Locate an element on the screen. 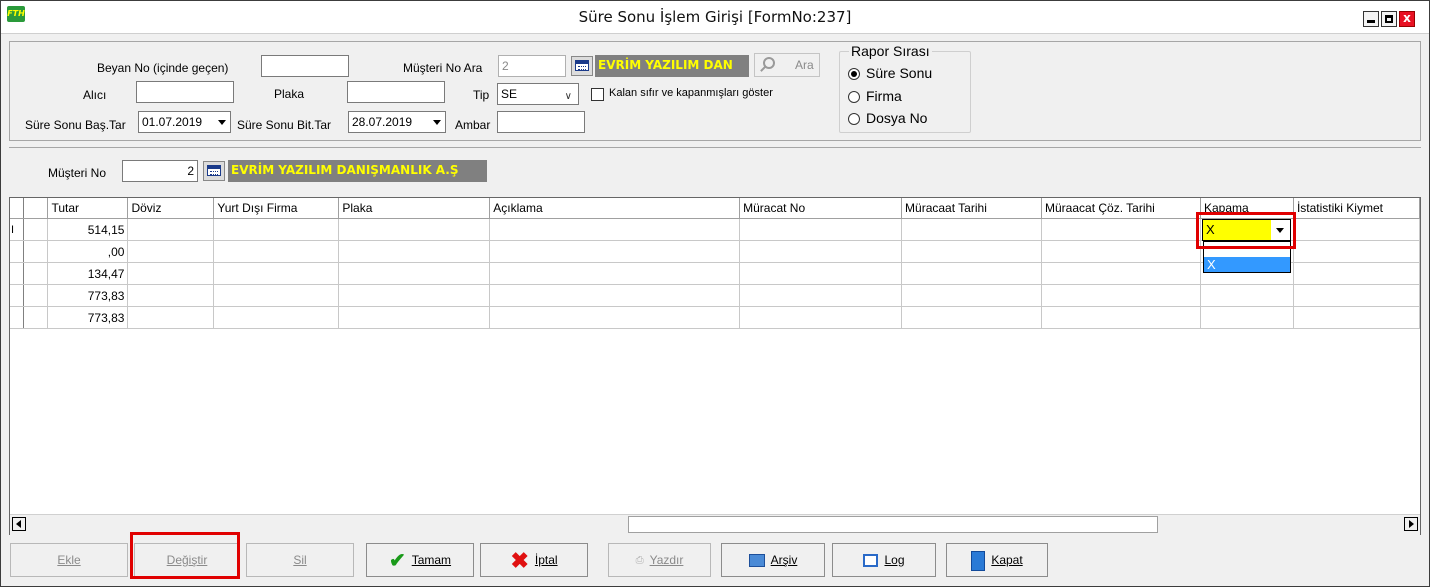 The image size is (1430, 587). exit-door-icon is located at coordinates (978, 560).